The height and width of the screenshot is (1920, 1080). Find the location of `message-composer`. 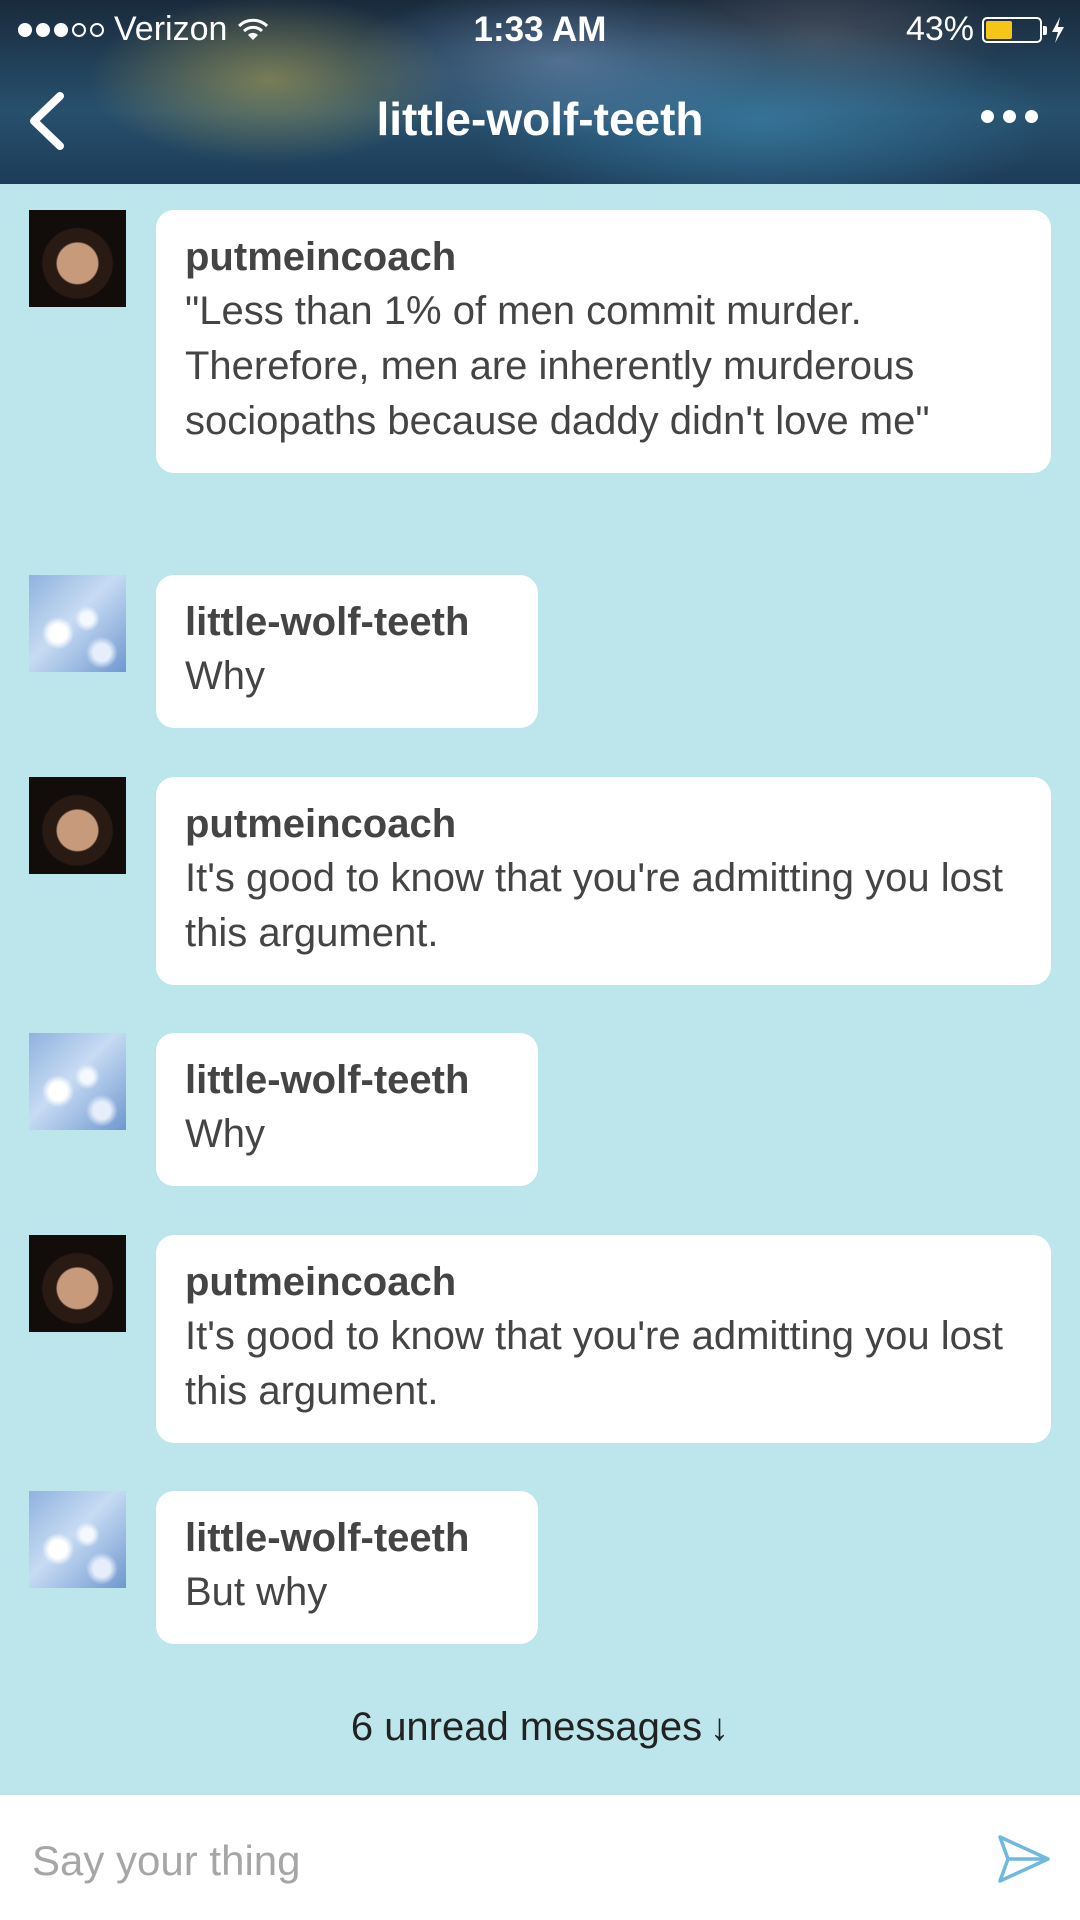

message-composer is located at coordinates (540, 1857).